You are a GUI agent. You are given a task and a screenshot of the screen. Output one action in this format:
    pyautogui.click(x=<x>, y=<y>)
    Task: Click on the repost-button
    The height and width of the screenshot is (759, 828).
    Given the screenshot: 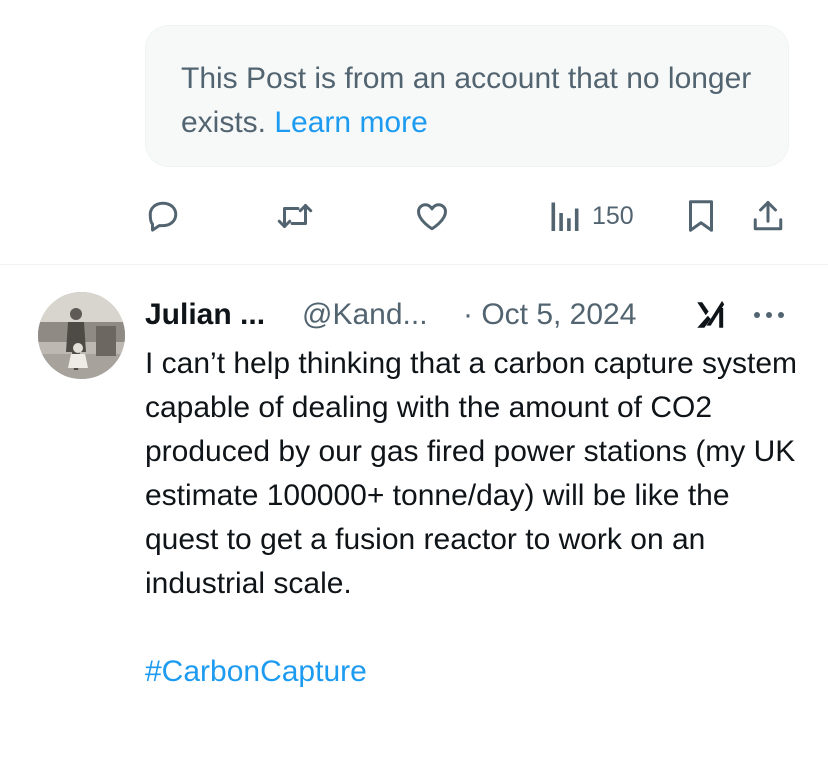 What is the action you would take?
    pyautogui.click(x=295, y=216)
    